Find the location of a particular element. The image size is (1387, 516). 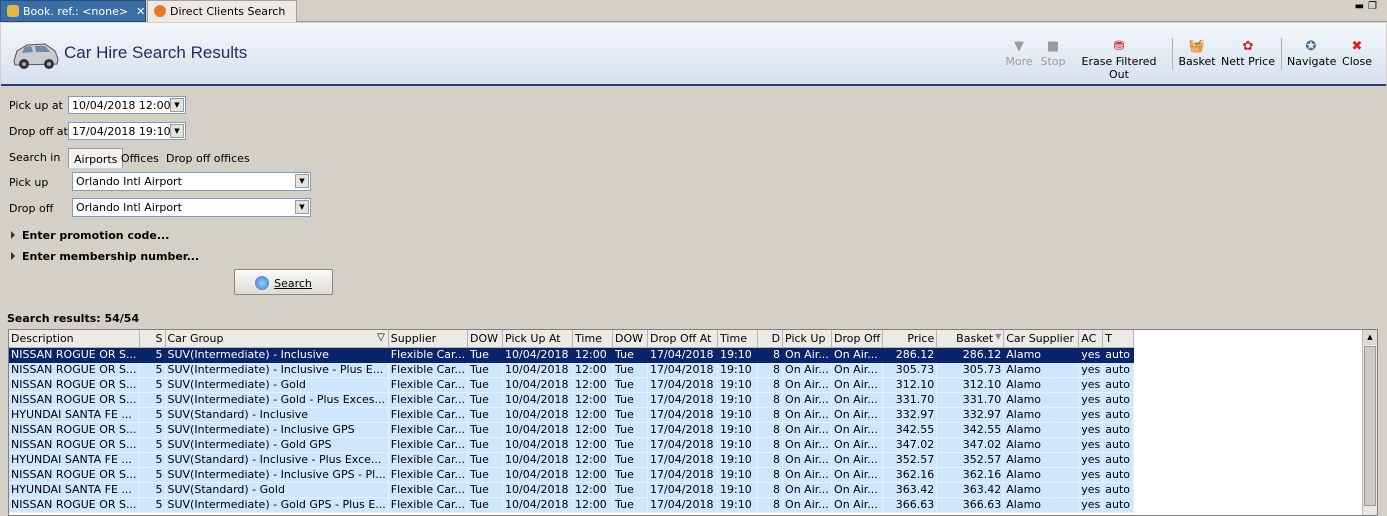

search-button: Search is located at coordinates (283, 282).